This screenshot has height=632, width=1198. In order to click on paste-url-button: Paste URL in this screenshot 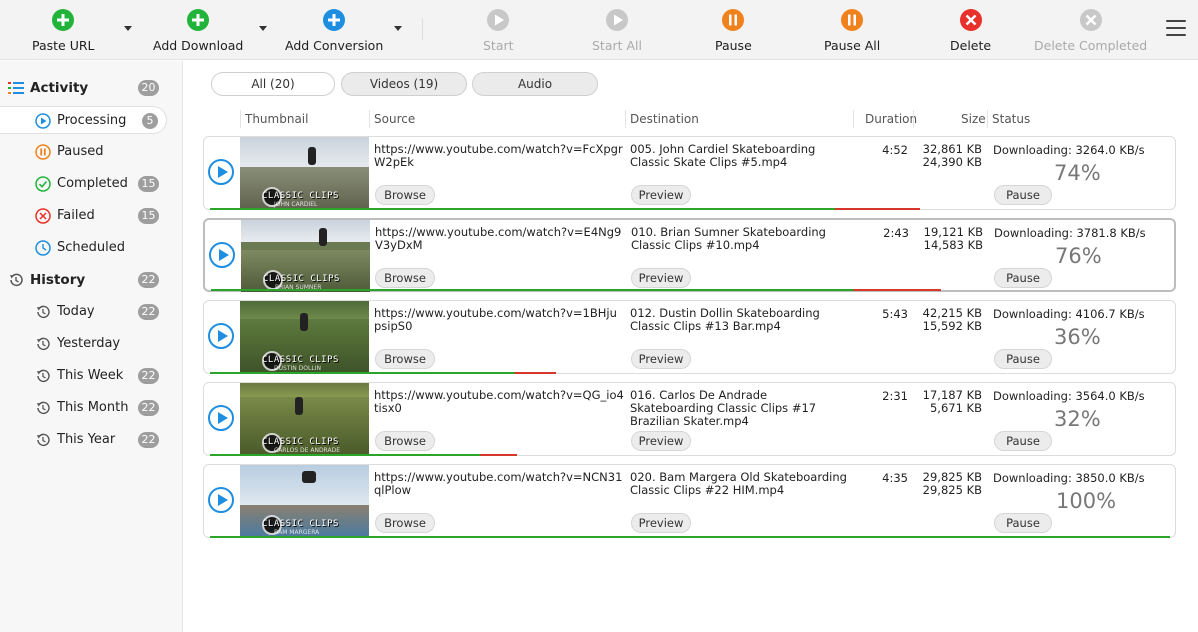, I will do `click(63, 30)`.